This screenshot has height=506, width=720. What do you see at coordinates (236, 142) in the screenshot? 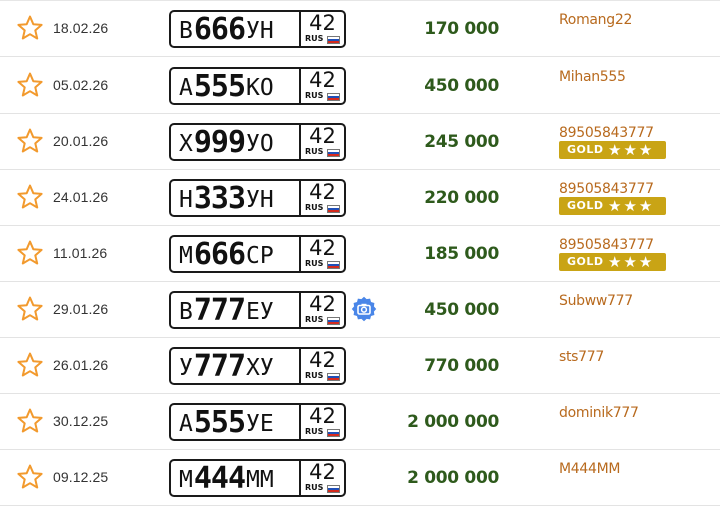
I see `plate-number: Х 999 УО` at bounding box center [236, 142].